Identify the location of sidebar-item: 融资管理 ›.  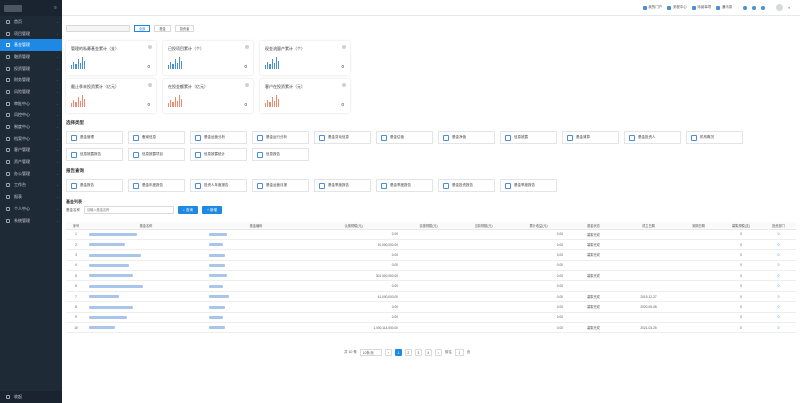
(31, 57).